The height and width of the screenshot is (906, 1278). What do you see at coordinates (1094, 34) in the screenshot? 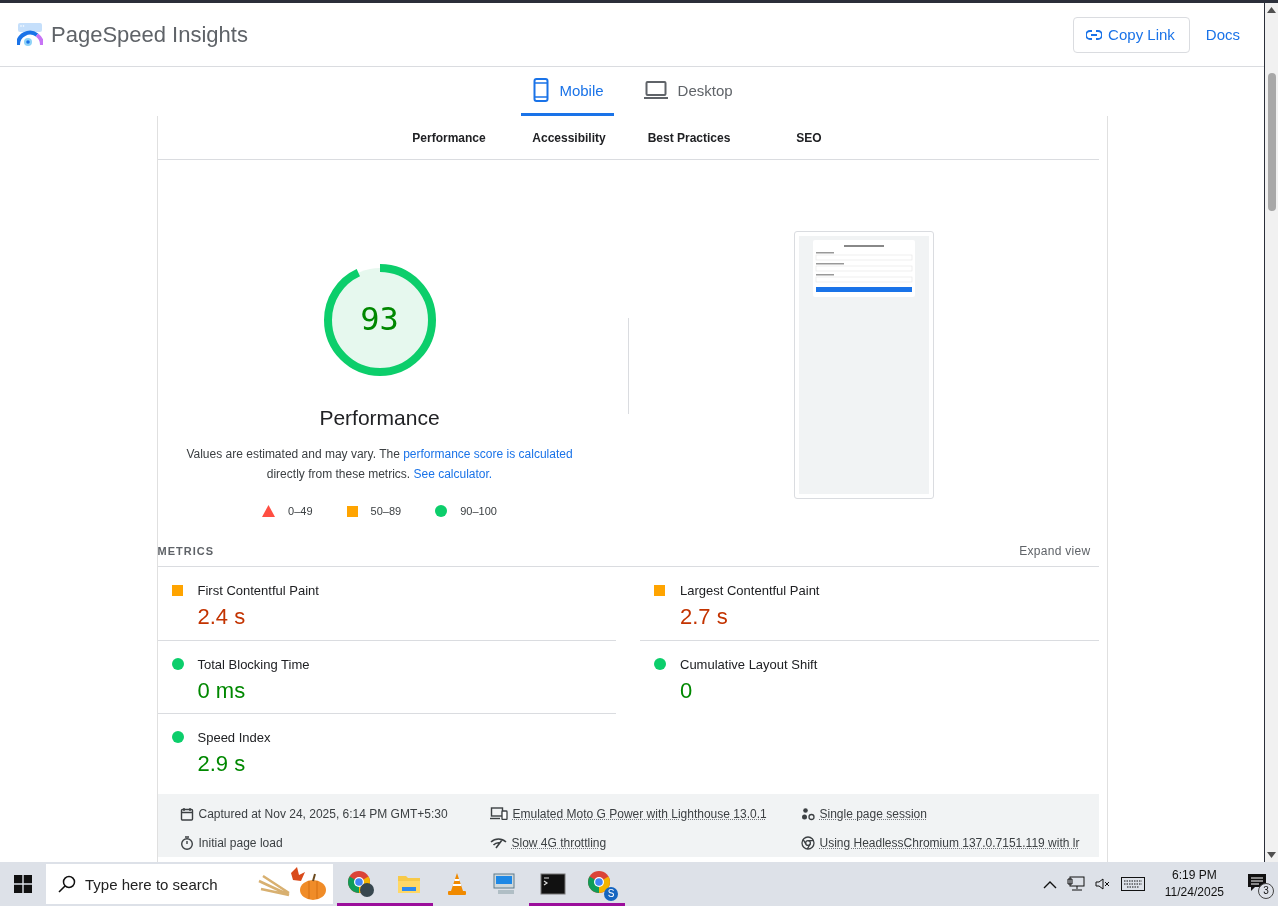
I see `link-icon` at bounding box center [1094, 34].